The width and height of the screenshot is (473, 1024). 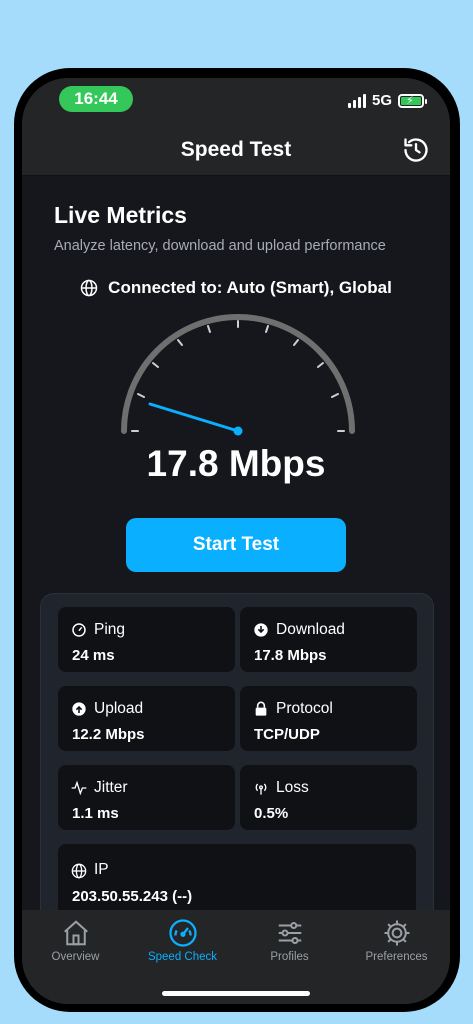 What do you see at coordinates (110, 629) in the screenshot?
I see `ping-label: Ping` at bounding box center [110, 629].